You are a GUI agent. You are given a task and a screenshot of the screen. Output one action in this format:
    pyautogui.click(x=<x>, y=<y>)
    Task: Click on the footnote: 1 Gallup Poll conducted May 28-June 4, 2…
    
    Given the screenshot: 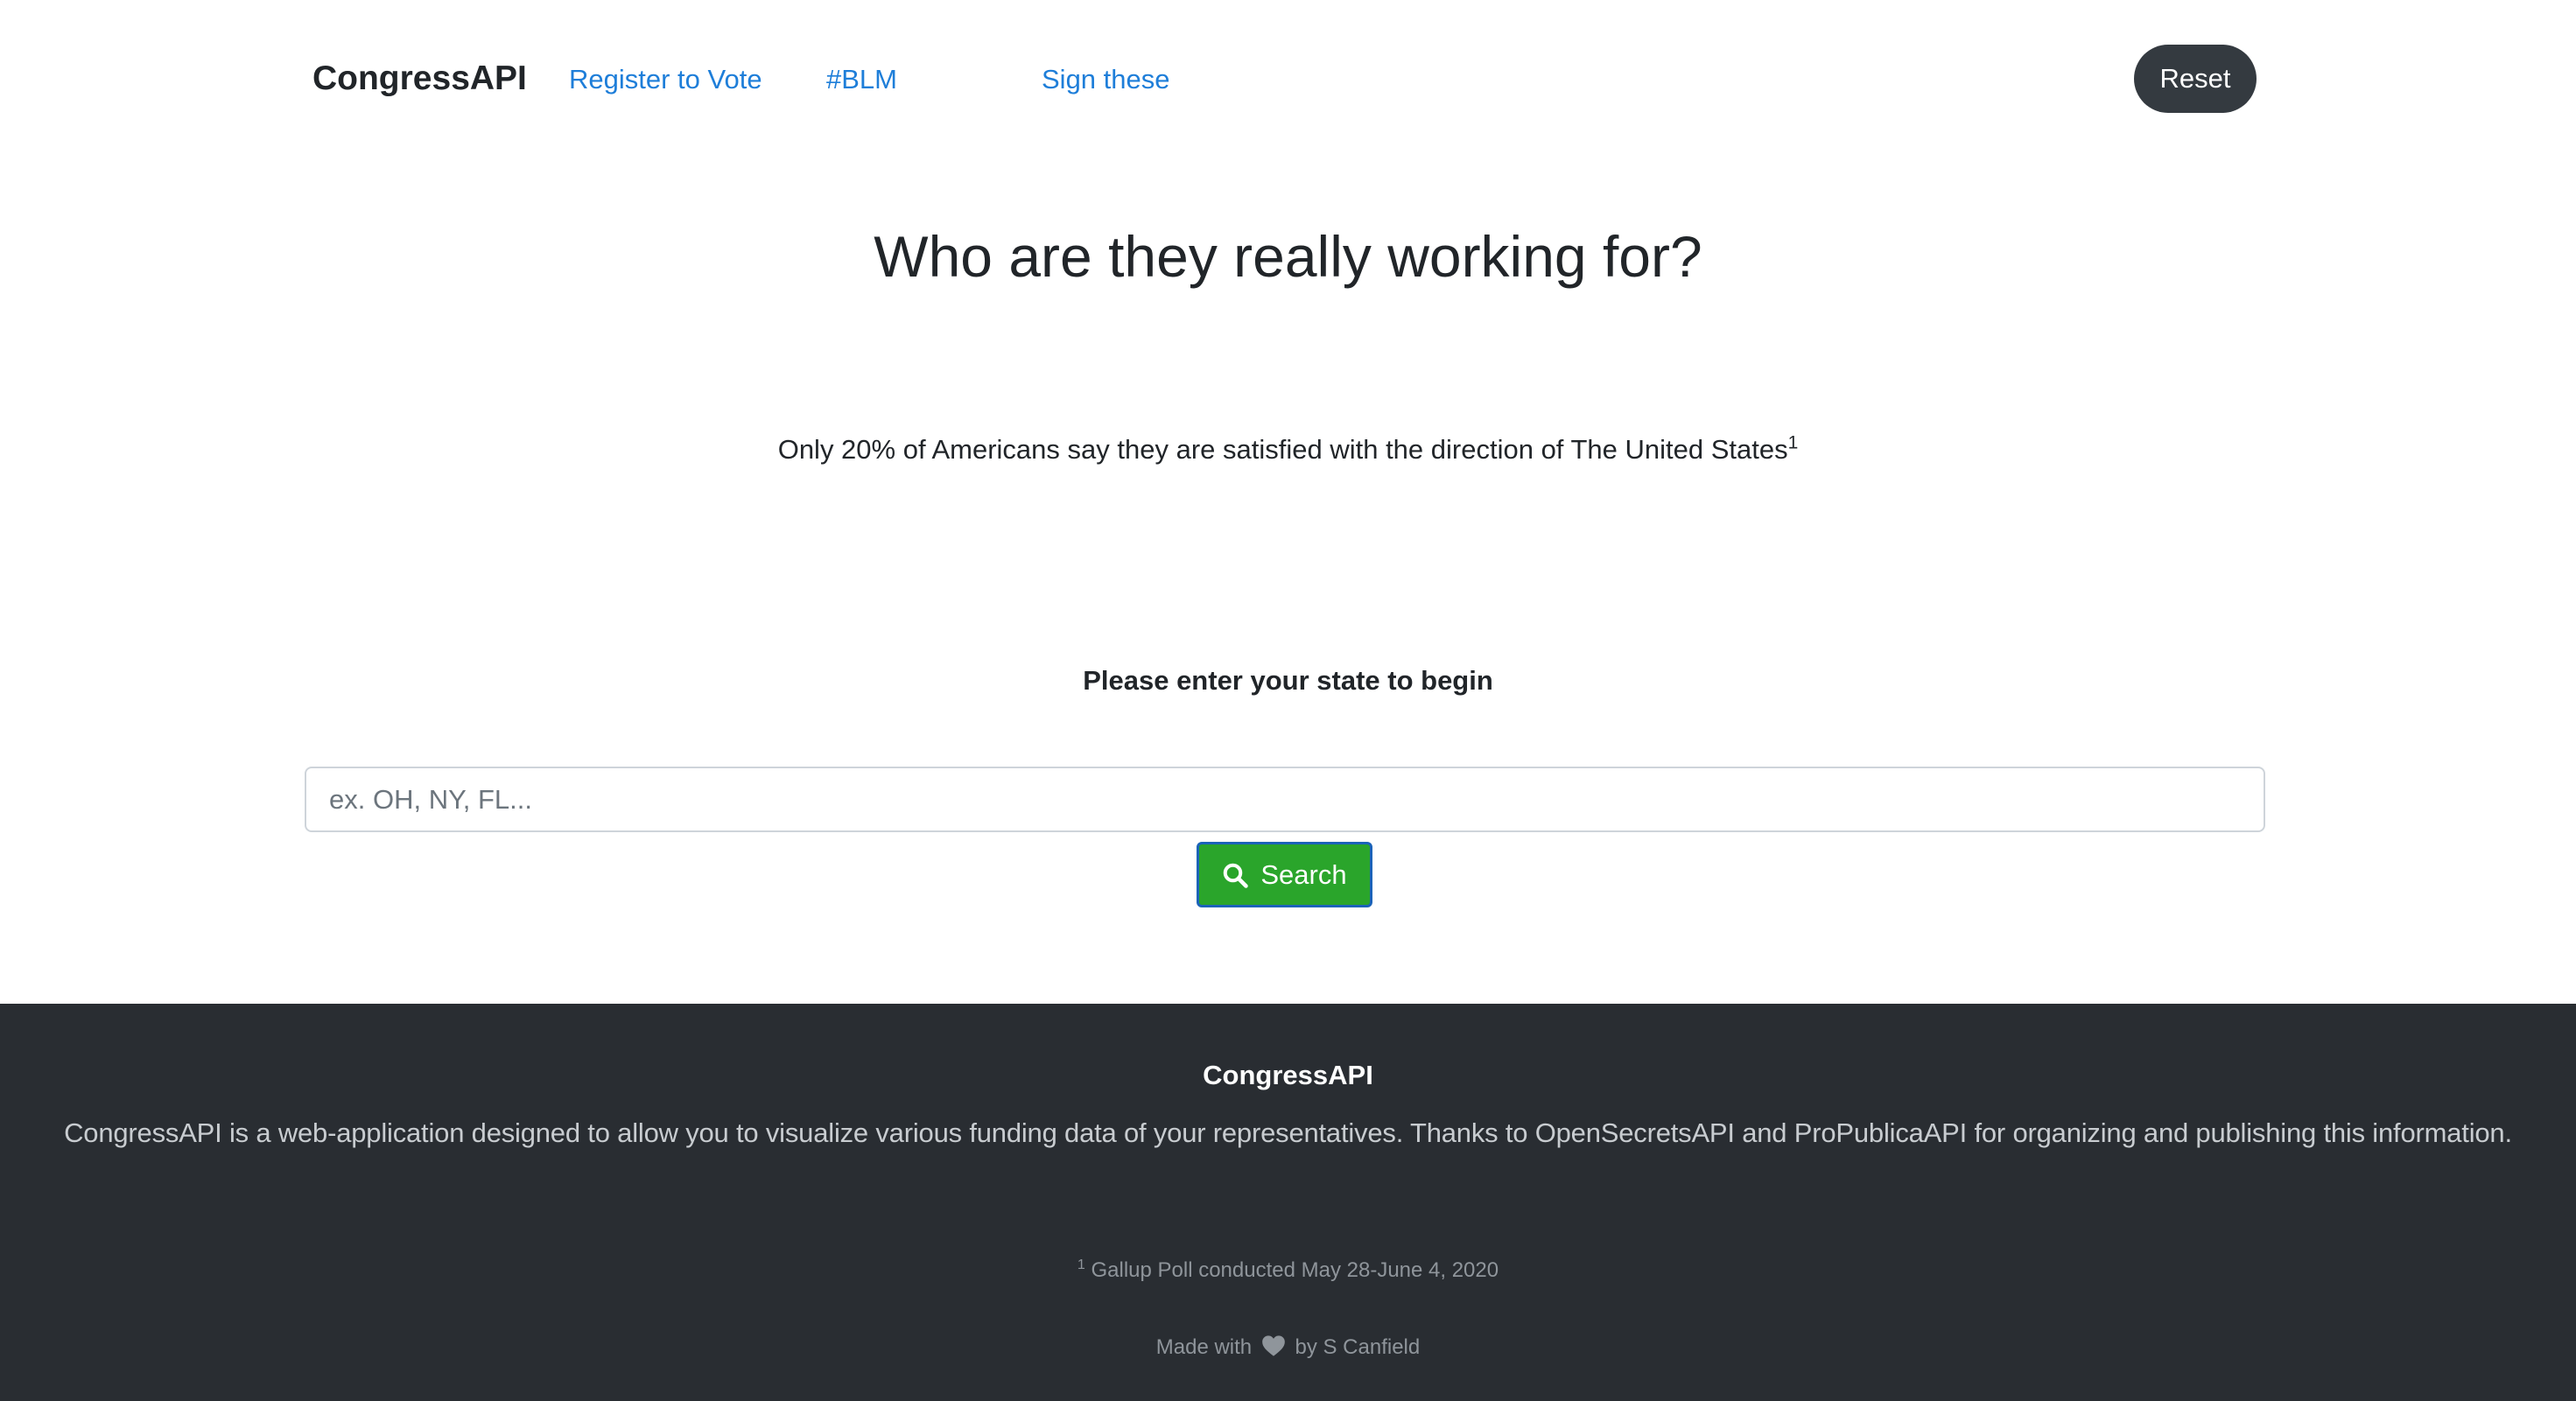 What is the action you would take?
    pyautogui.click(x=1288, y=1270)
    